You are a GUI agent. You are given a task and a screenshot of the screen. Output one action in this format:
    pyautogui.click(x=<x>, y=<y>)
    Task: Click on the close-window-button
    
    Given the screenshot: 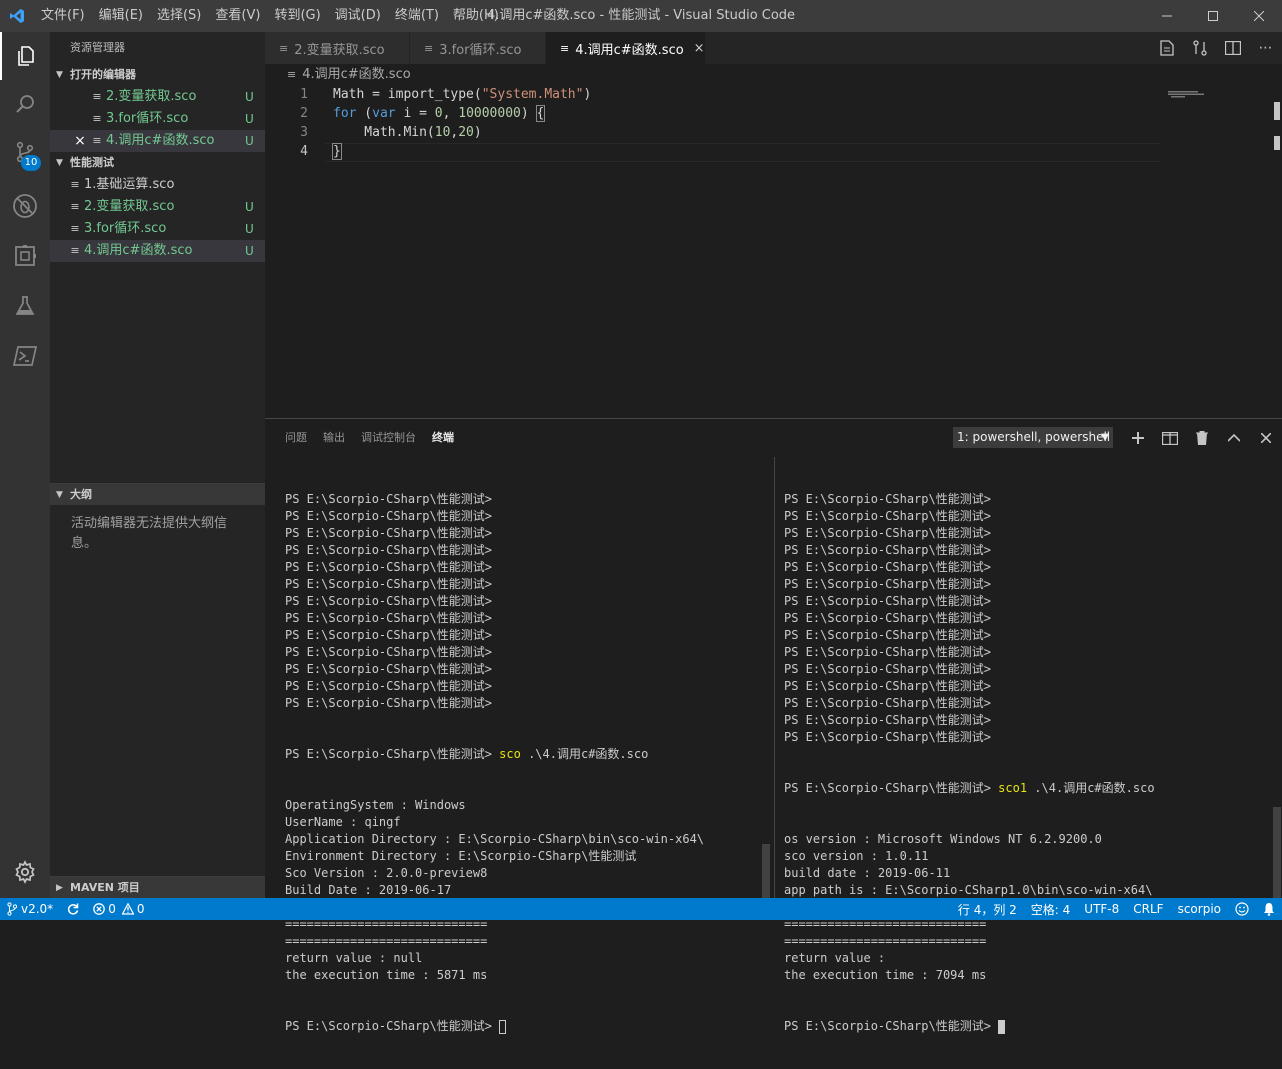 What is the action you would take?
    pyautogui.click(x=1259, y=16)
    